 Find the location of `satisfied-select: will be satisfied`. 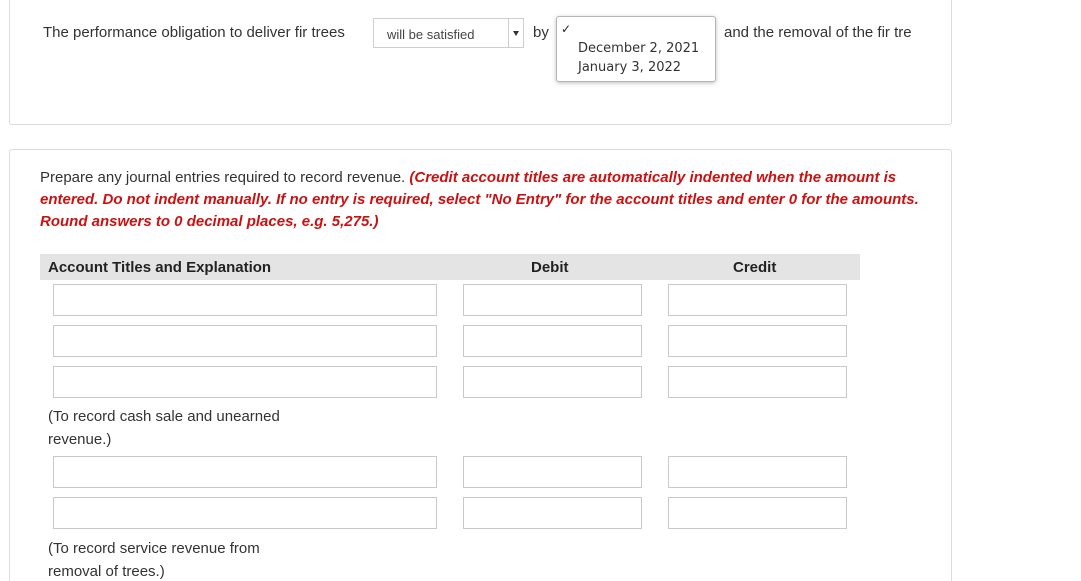

satisfied-select: will be satisfied is located at coordinates (448, 33).